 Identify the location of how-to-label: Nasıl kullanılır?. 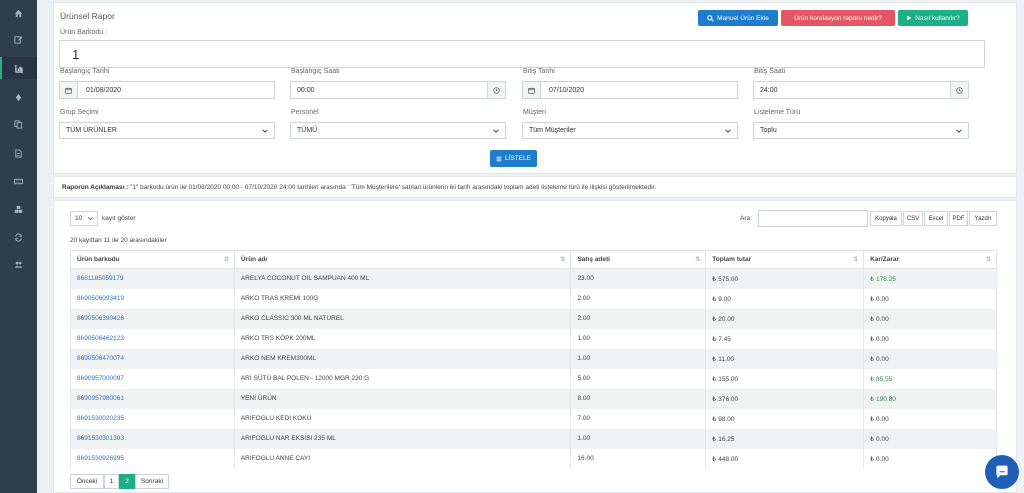
(937, 18).